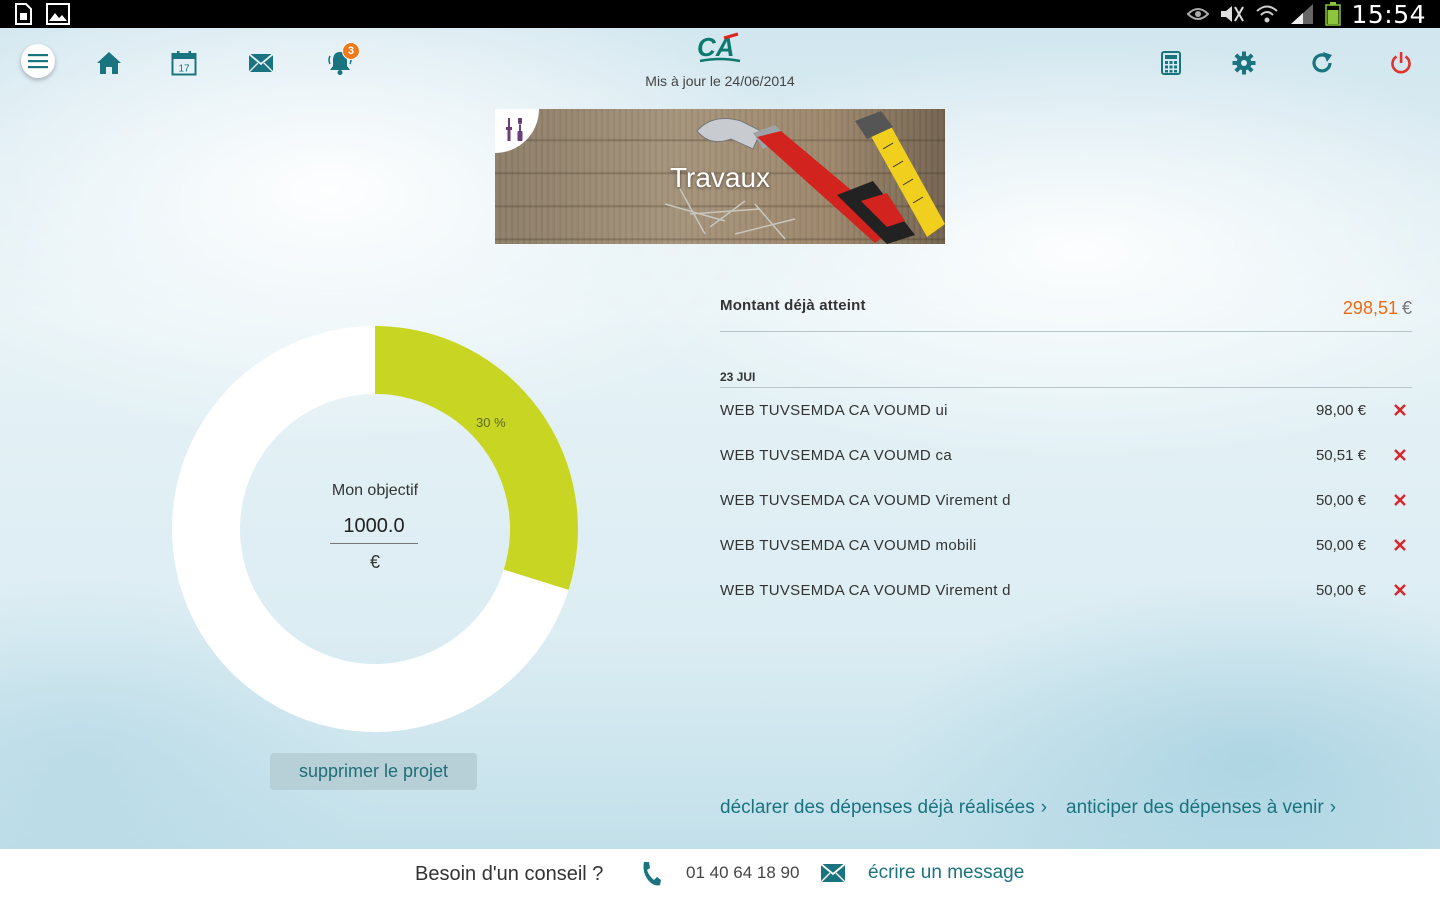 Image resolution: width=1440 pixels, height=900 pixels. What do you see at coordinates (58, 14) in the screenshot?
I see `image-icon` at bounding box center [58, 14].